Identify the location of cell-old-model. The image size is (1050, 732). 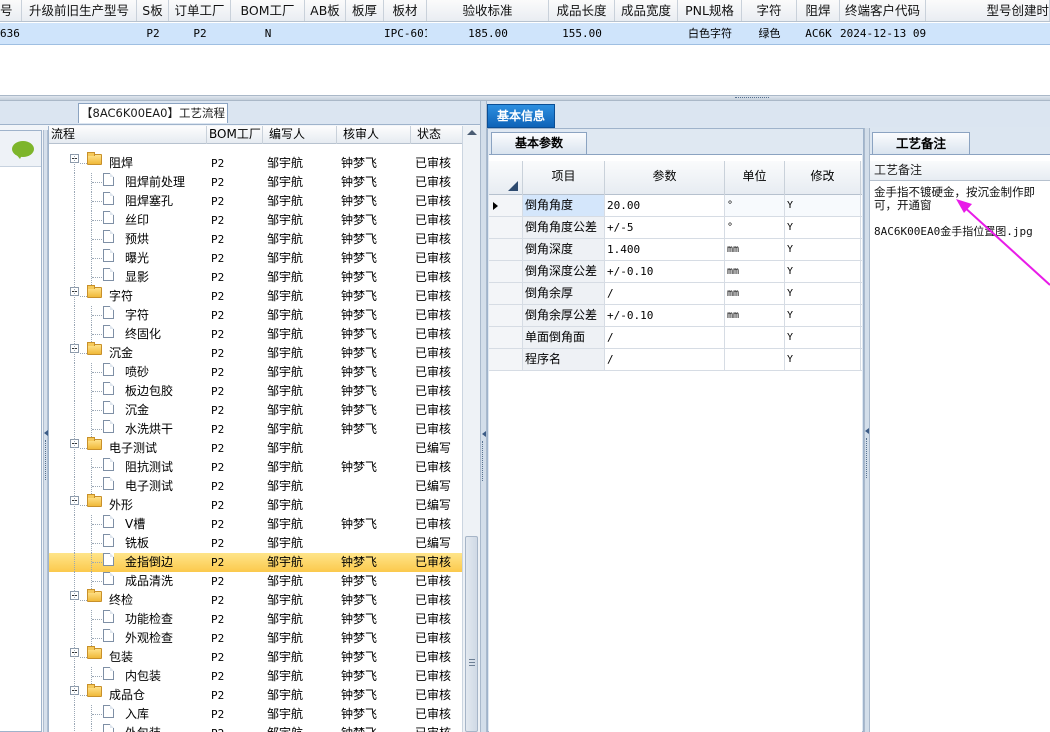
(79, 33).